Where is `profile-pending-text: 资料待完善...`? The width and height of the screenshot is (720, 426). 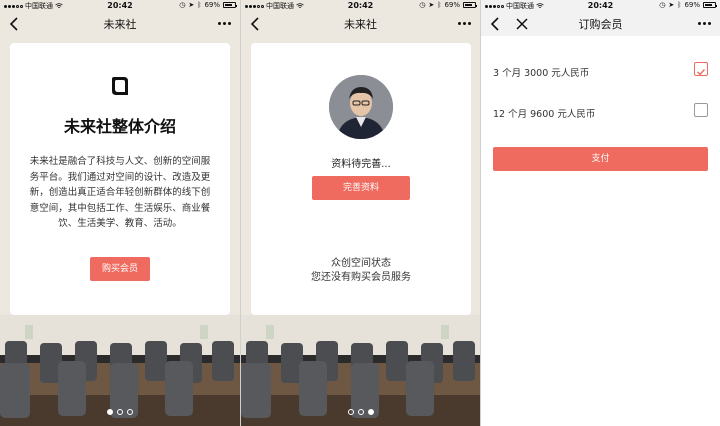 profile-pending-text: 资料待完善... is located at coordinates (361, 164).